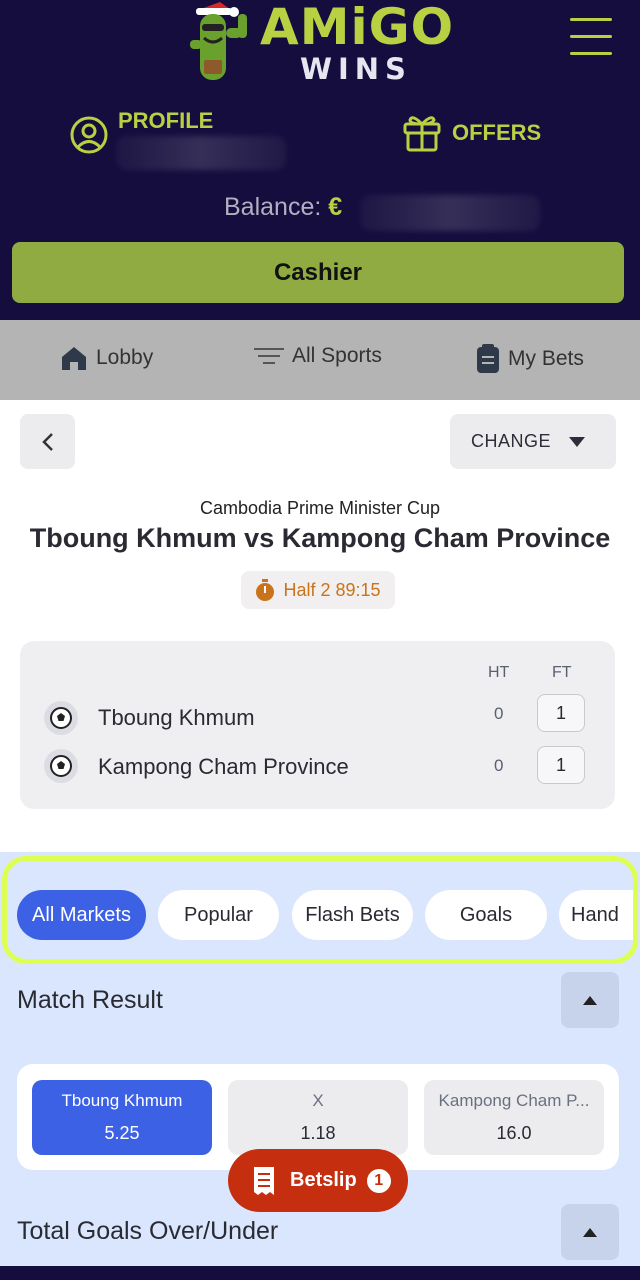  Describe the element at coordinates (223, 766) in the screenshot. I see `away-team-name: Kampong Cham Province` at that location.